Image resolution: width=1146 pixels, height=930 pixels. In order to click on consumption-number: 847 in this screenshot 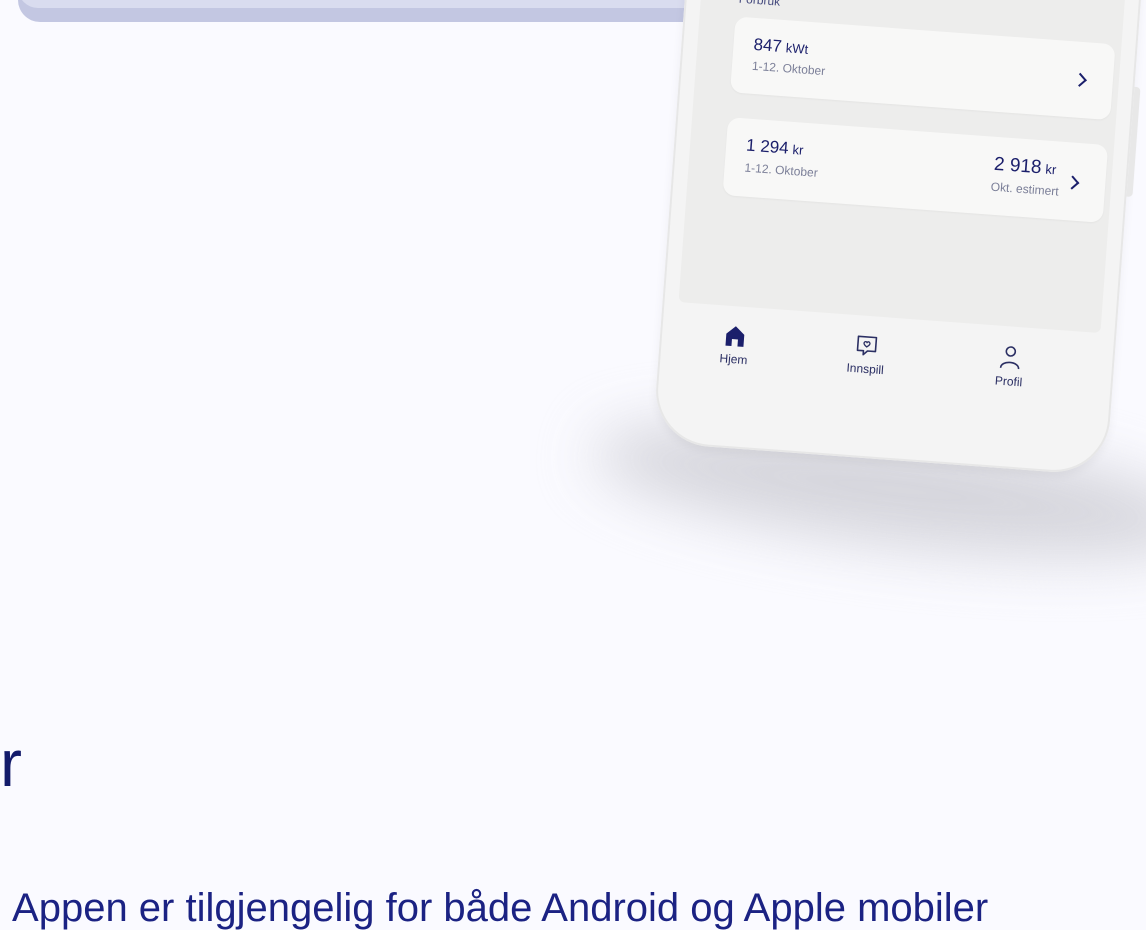, I will do `click(767, 45)`.